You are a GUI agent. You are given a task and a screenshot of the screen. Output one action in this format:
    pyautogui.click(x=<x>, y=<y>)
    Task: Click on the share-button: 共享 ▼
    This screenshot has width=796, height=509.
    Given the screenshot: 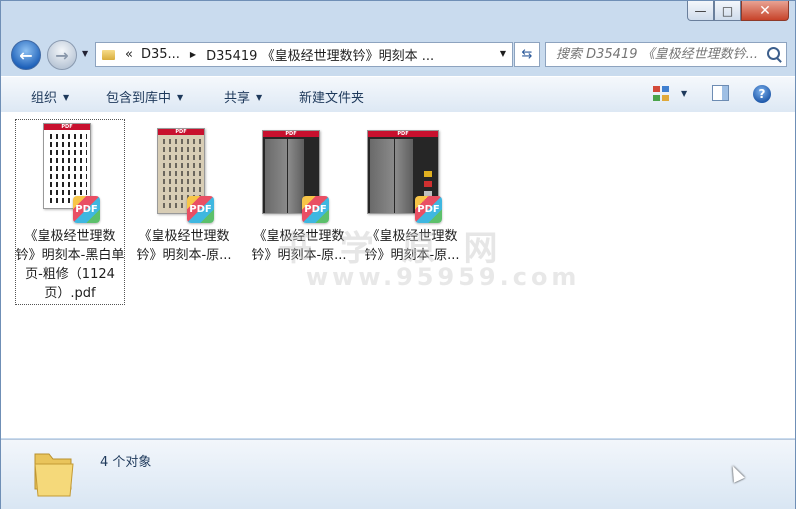 What is the action you would take?
    pyautogui.click(x=243, y=96)
    